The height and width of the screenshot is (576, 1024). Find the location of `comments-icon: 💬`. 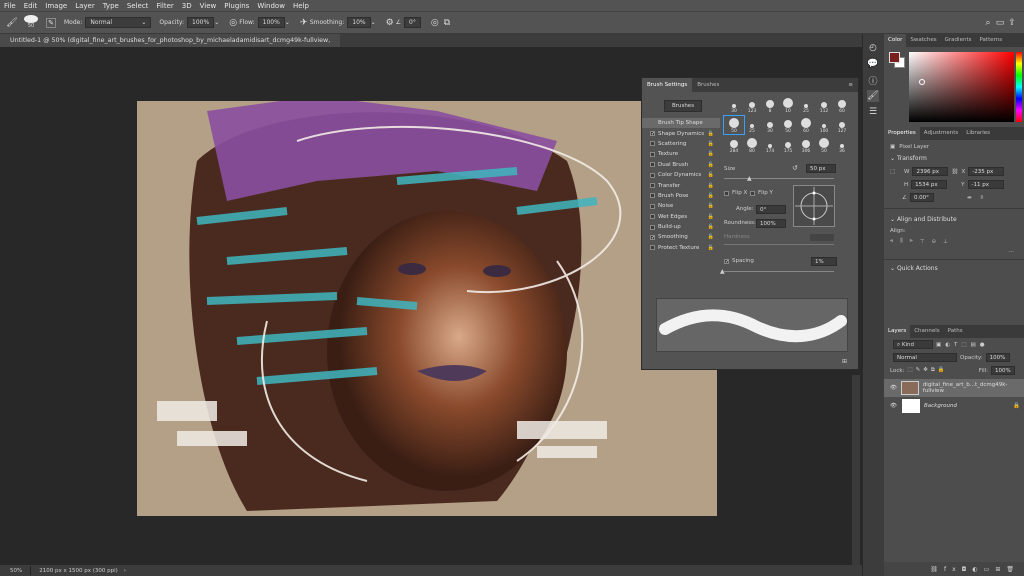

comments-icon: 💬 is located at coordinates (873, 64).